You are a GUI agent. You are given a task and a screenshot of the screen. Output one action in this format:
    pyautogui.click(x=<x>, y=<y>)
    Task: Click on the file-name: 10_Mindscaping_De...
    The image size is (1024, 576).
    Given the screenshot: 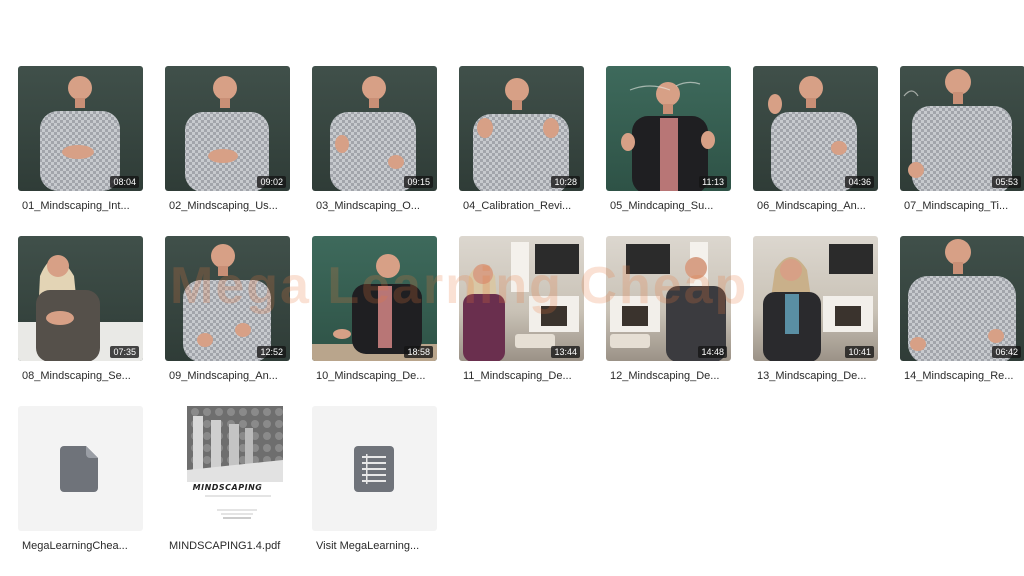 What is the action you would take?
    pyautogui.click(x=371, y=376)
    